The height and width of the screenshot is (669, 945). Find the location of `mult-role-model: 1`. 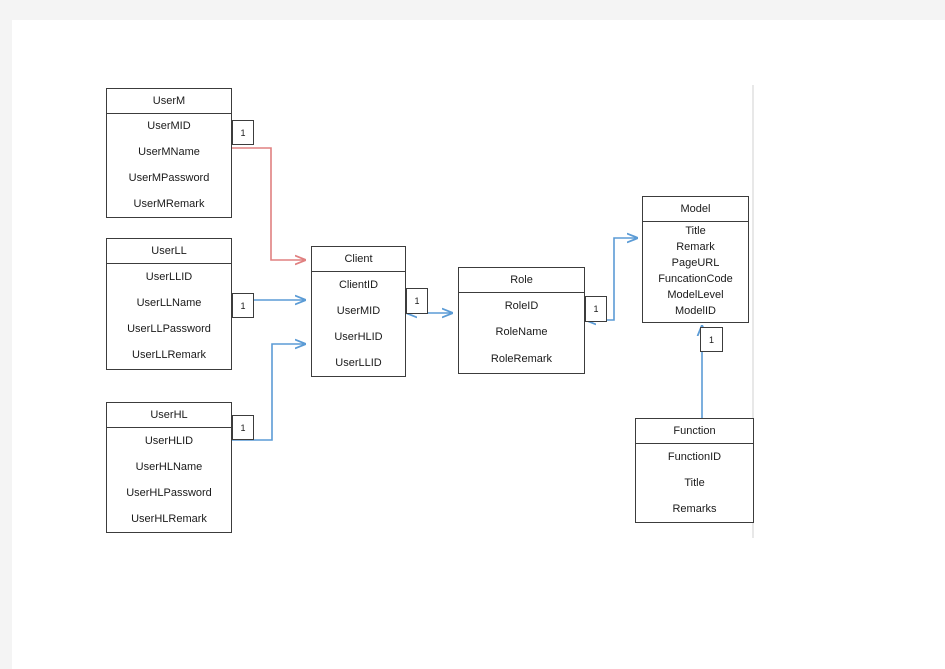

mult-role-model: 1 is located at coordinates (596, 309).